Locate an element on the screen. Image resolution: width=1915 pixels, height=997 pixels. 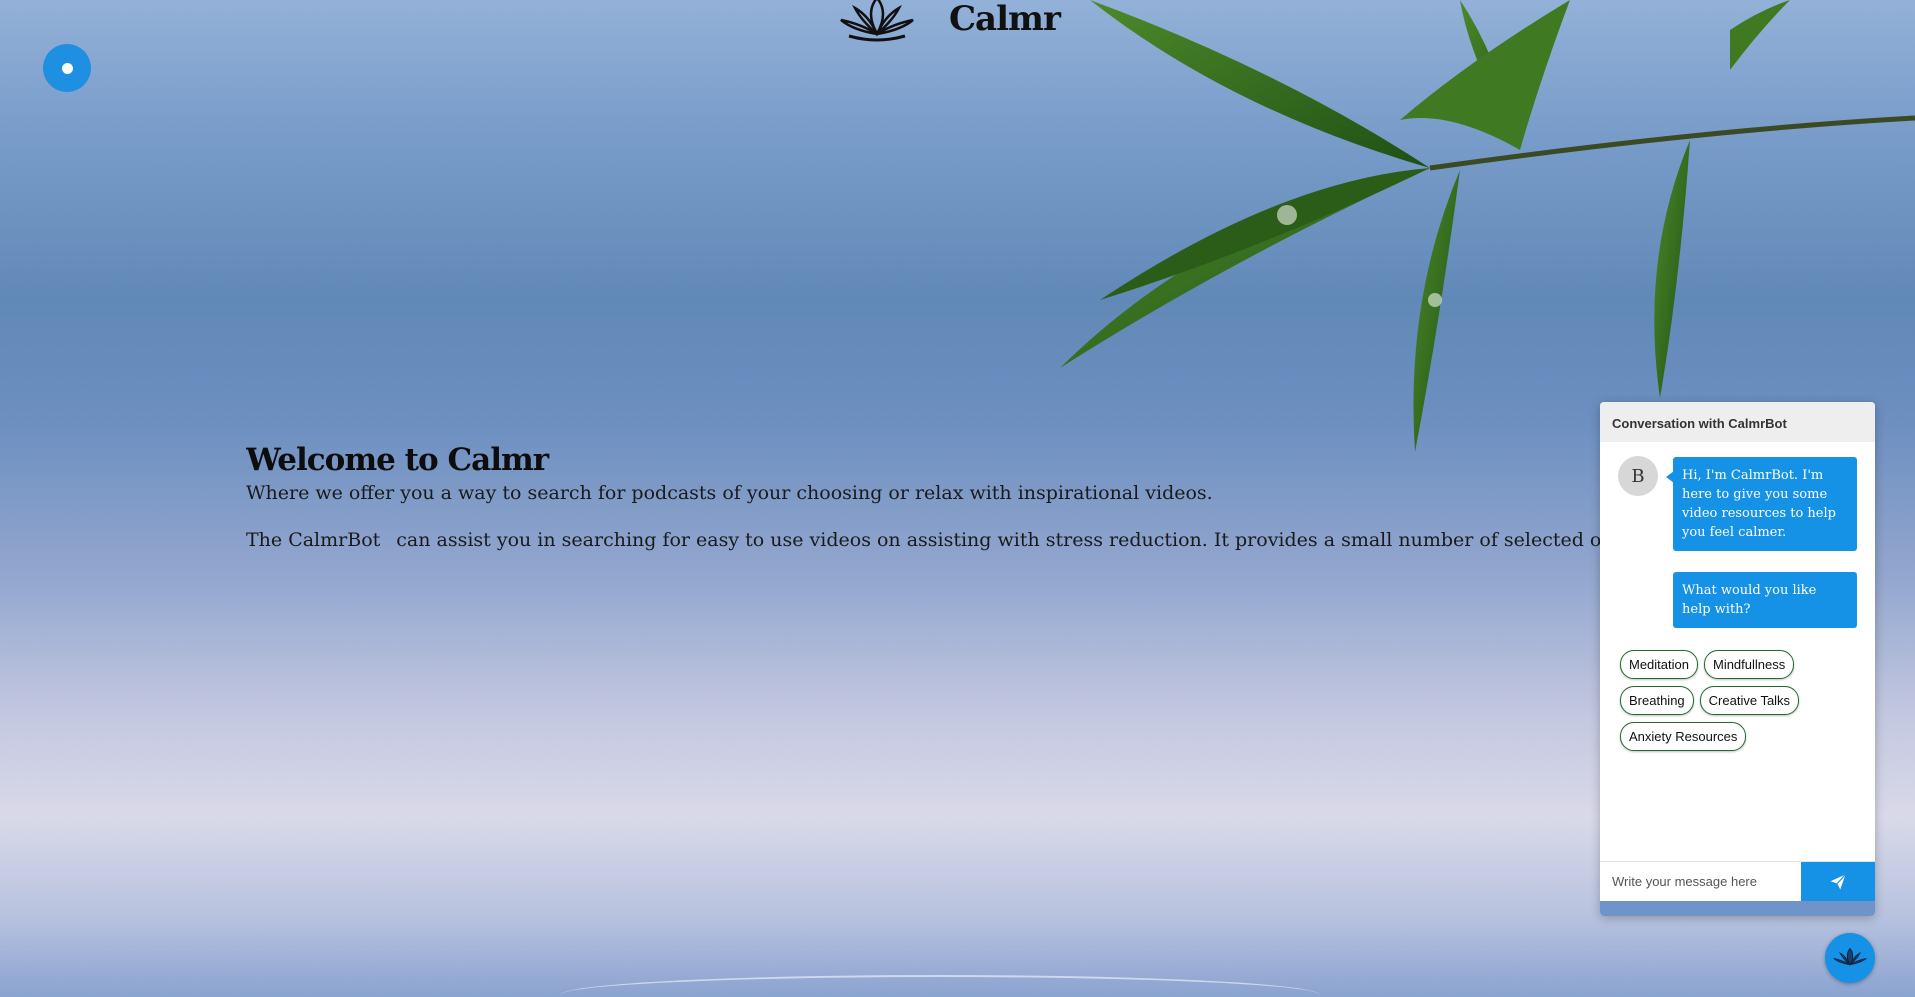
option-breathing-button: Breathing is located at coordinates (1657, 700).